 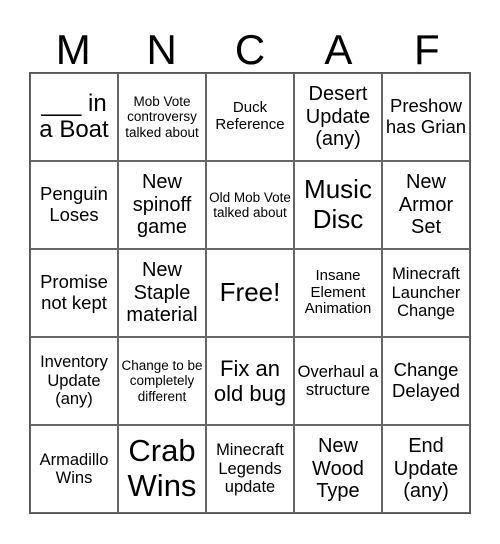 I want to click on bingo-cell: Penguin Loses, so click(x=74, y=205).